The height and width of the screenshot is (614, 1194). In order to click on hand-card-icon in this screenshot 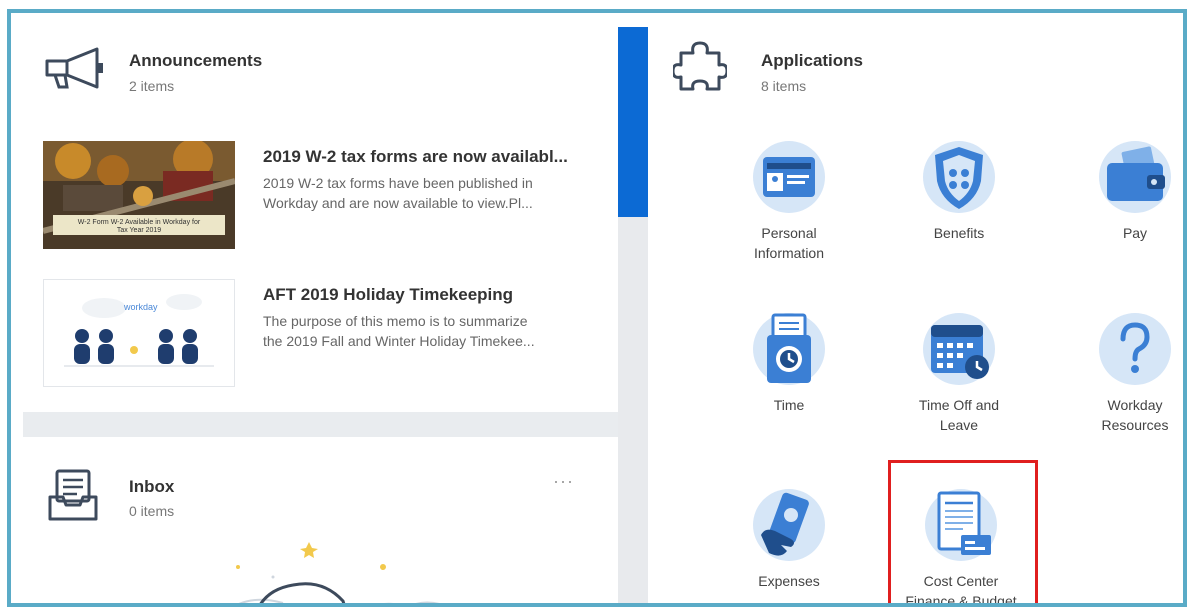, I will do `click(789, 525)`.